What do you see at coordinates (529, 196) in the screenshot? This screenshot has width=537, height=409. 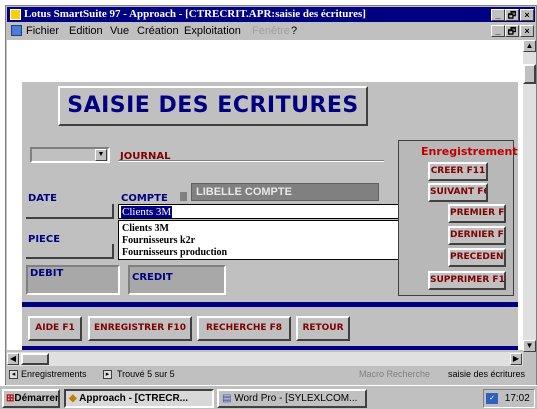 I see `vertical-scrollbar: ▲ ▼` at bounding box center [529, 196].